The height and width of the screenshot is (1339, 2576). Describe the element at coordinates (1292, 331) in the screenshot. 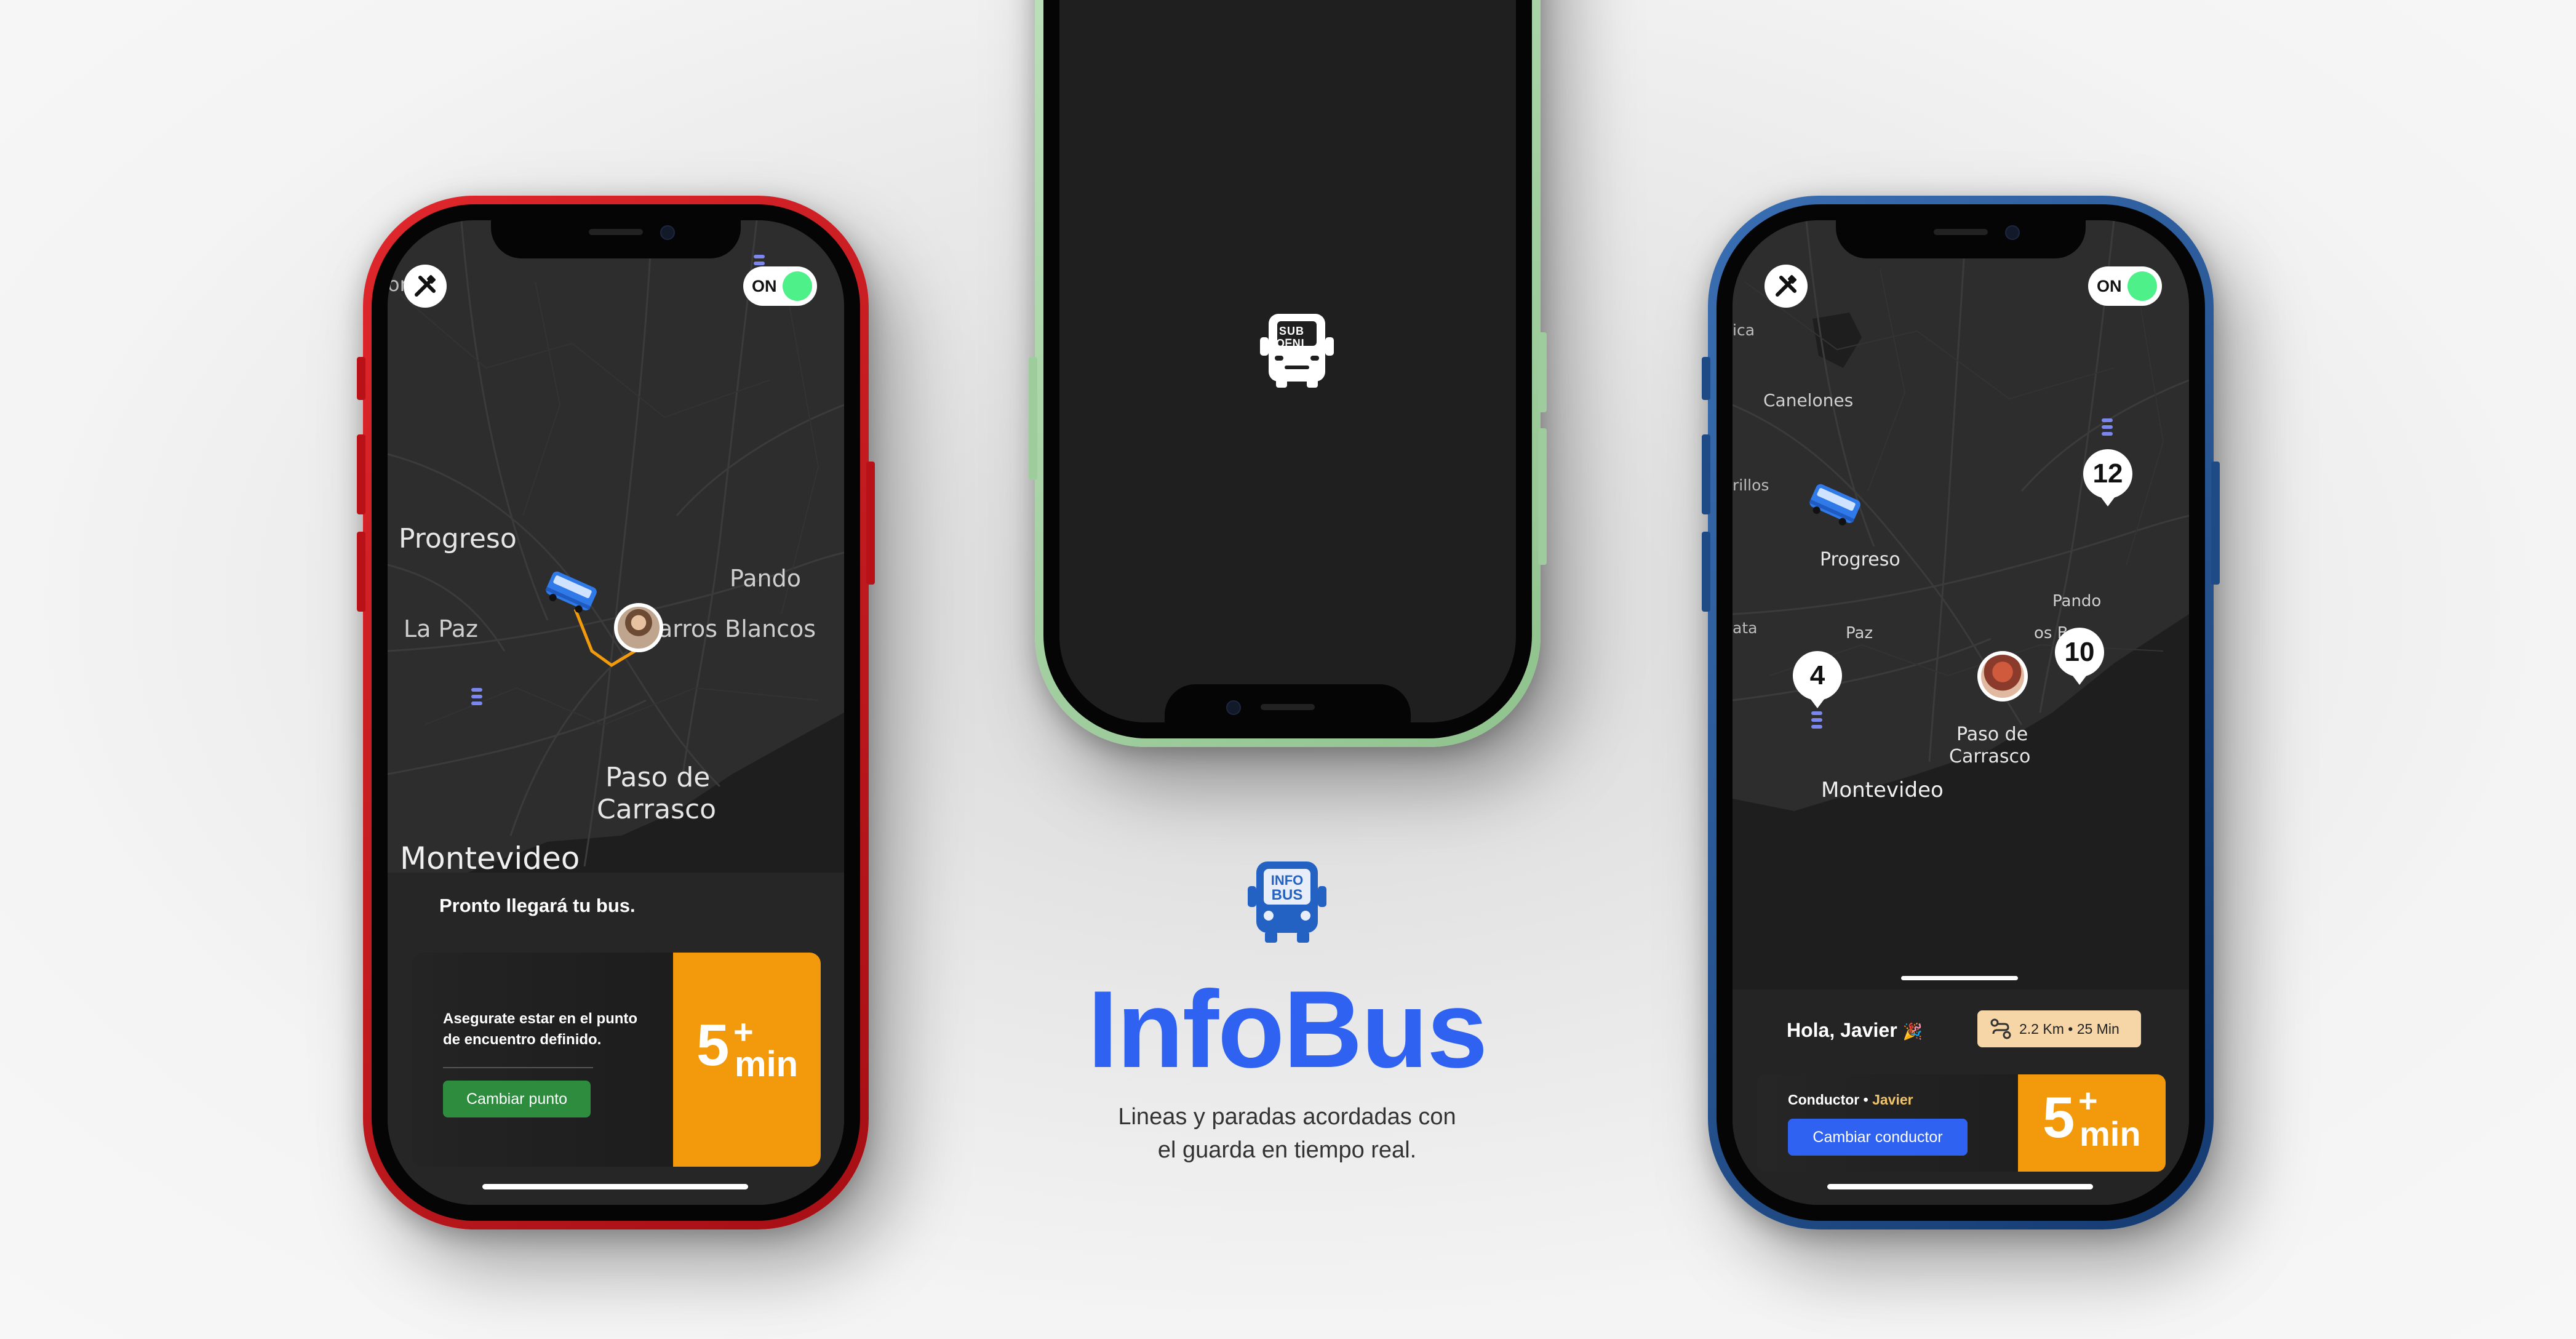

I see `splash-logo-text-line2: SUB` at that location.